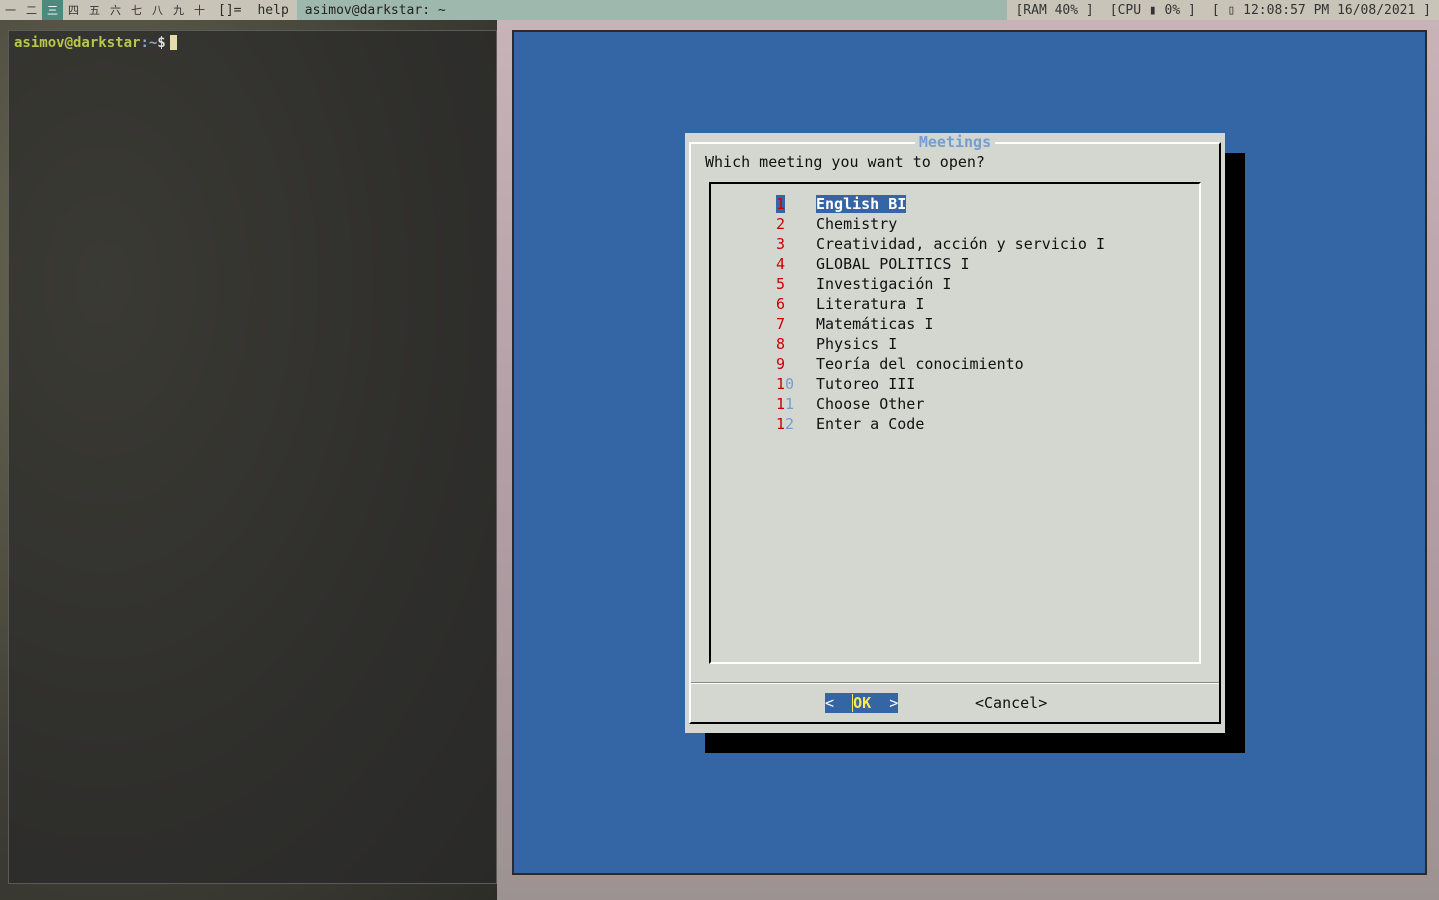  Describe the element at coordinates (870, 304) in the screenshot. I see `menu-item-label: Literatura I` at that location.